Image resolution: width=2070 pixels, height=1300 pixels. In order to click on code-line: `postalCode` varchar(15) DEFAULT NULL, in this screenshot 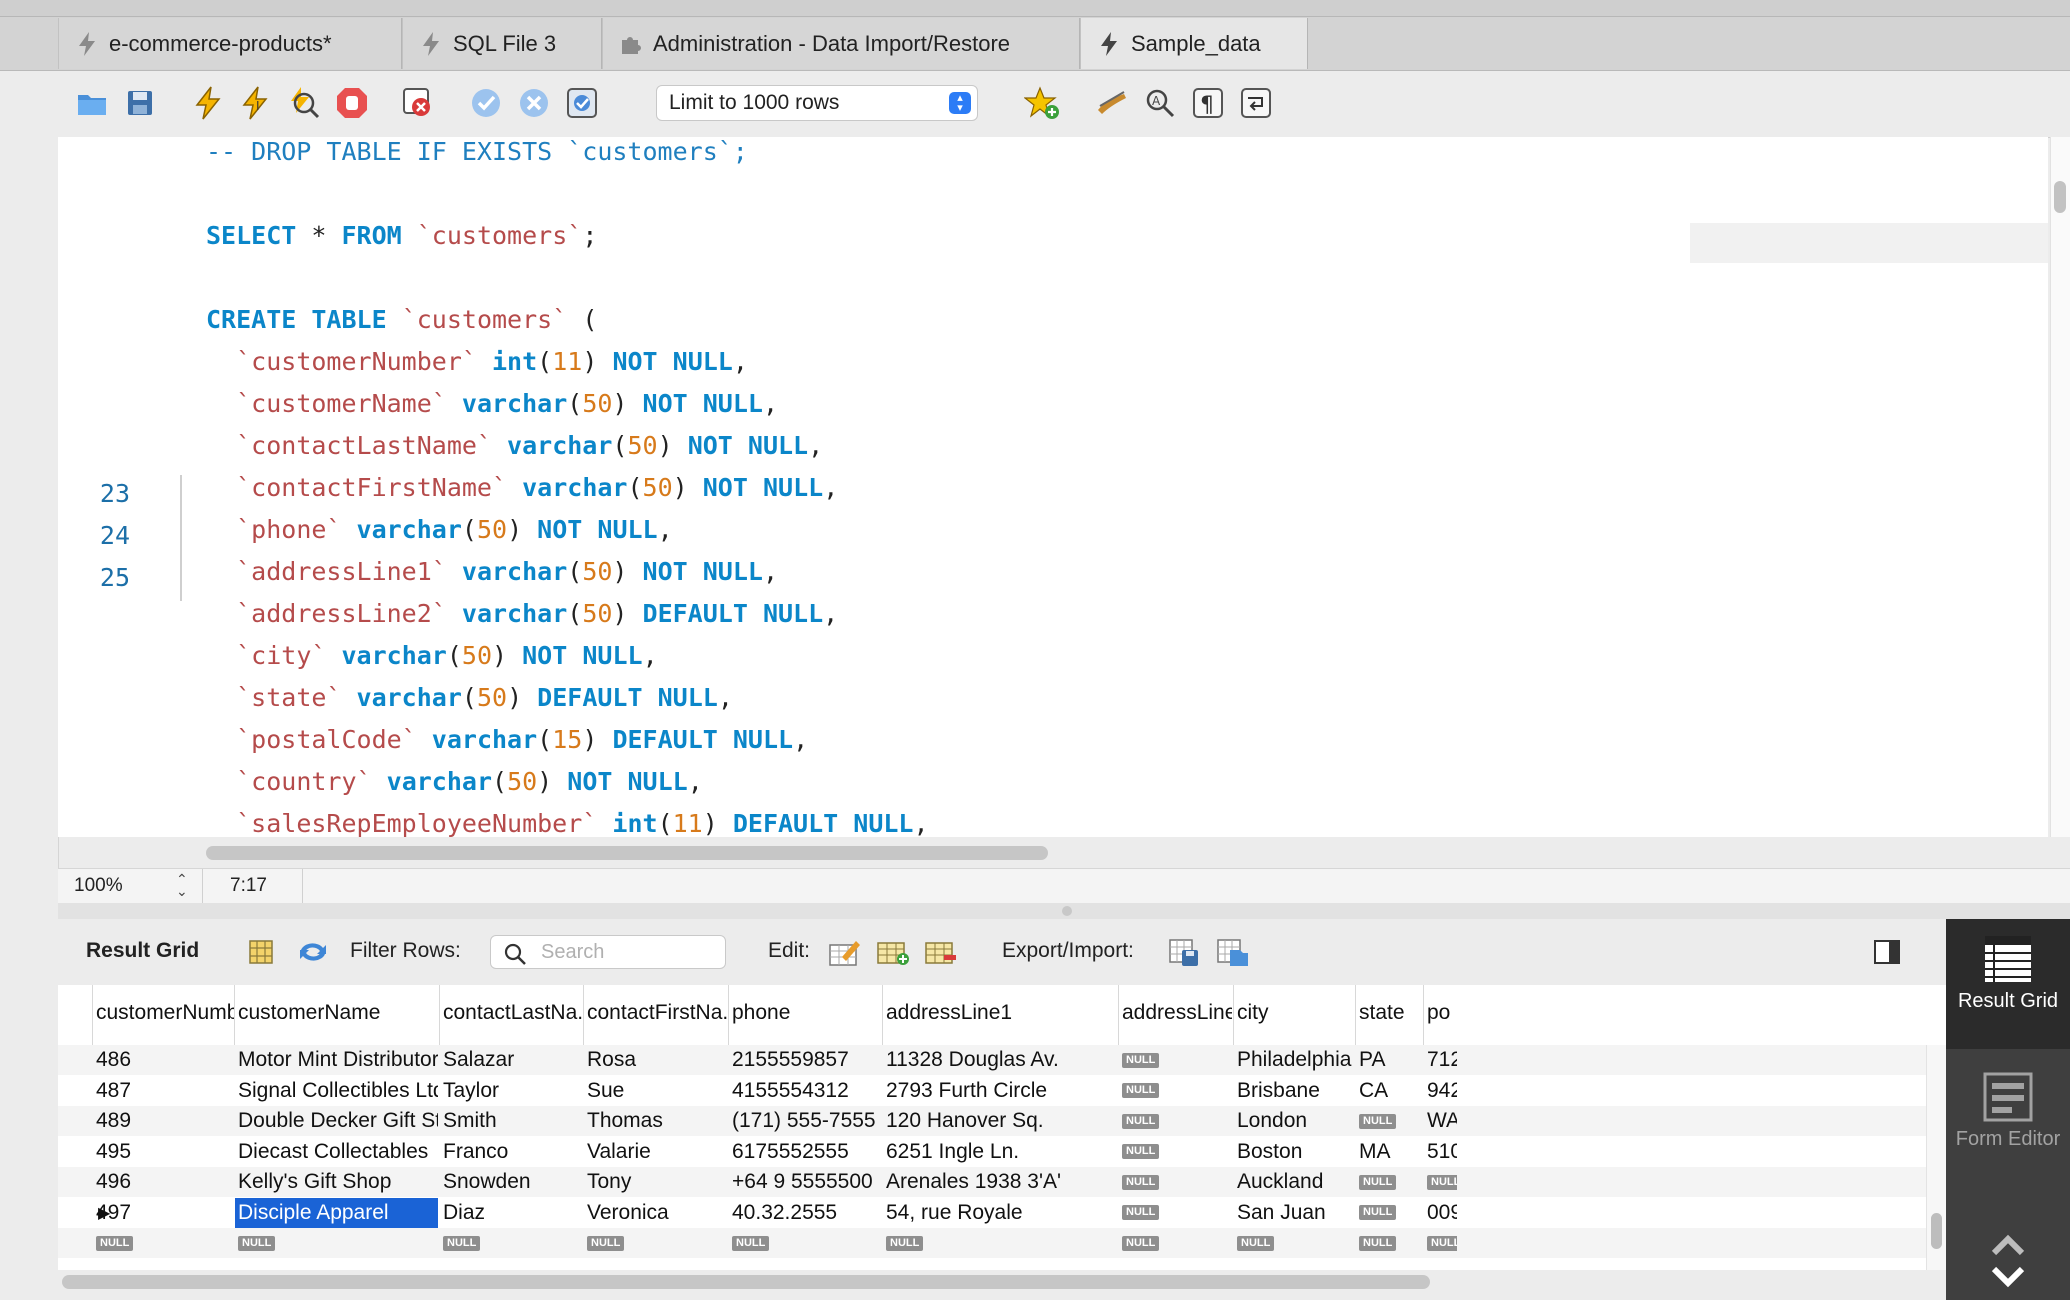, I will do `click(507, 739)`.